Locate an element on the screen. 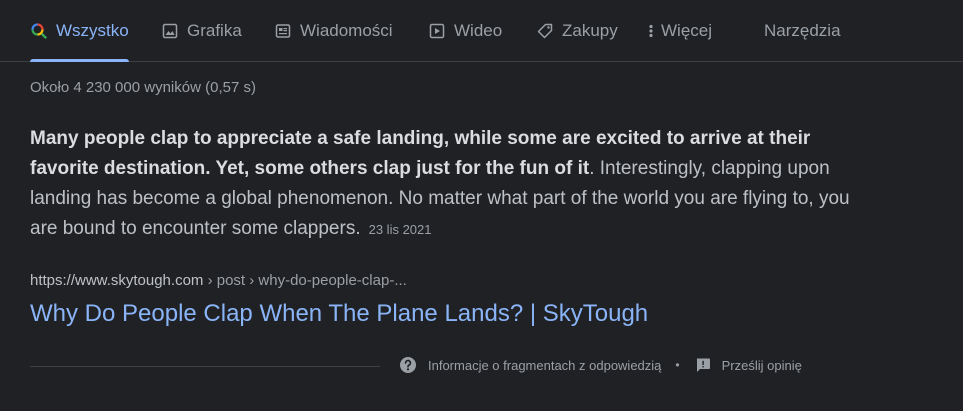 The image size is (963, 411). search-icon is located at coordinates (39, 31).